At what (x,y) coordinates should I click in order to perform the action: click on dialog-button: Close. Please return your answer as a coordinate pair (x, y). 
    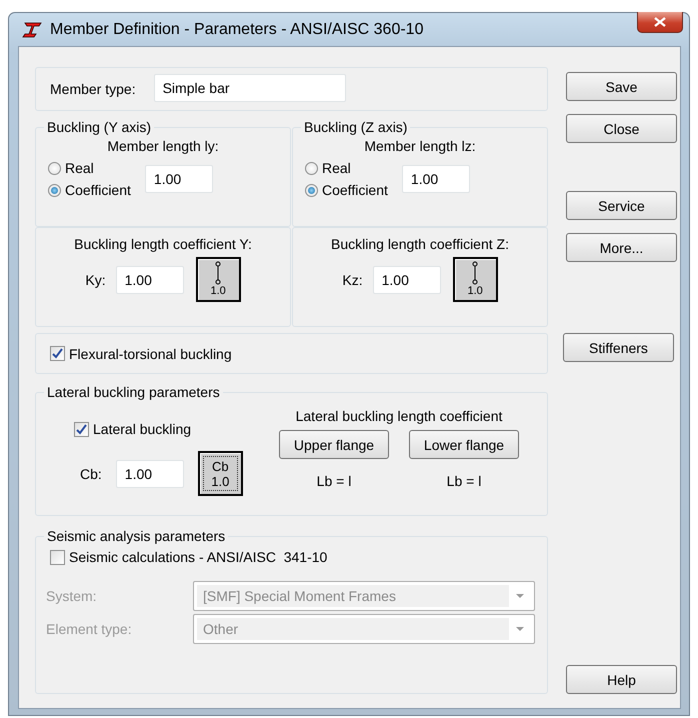
    Looking at the image, I should click on (621, 128).